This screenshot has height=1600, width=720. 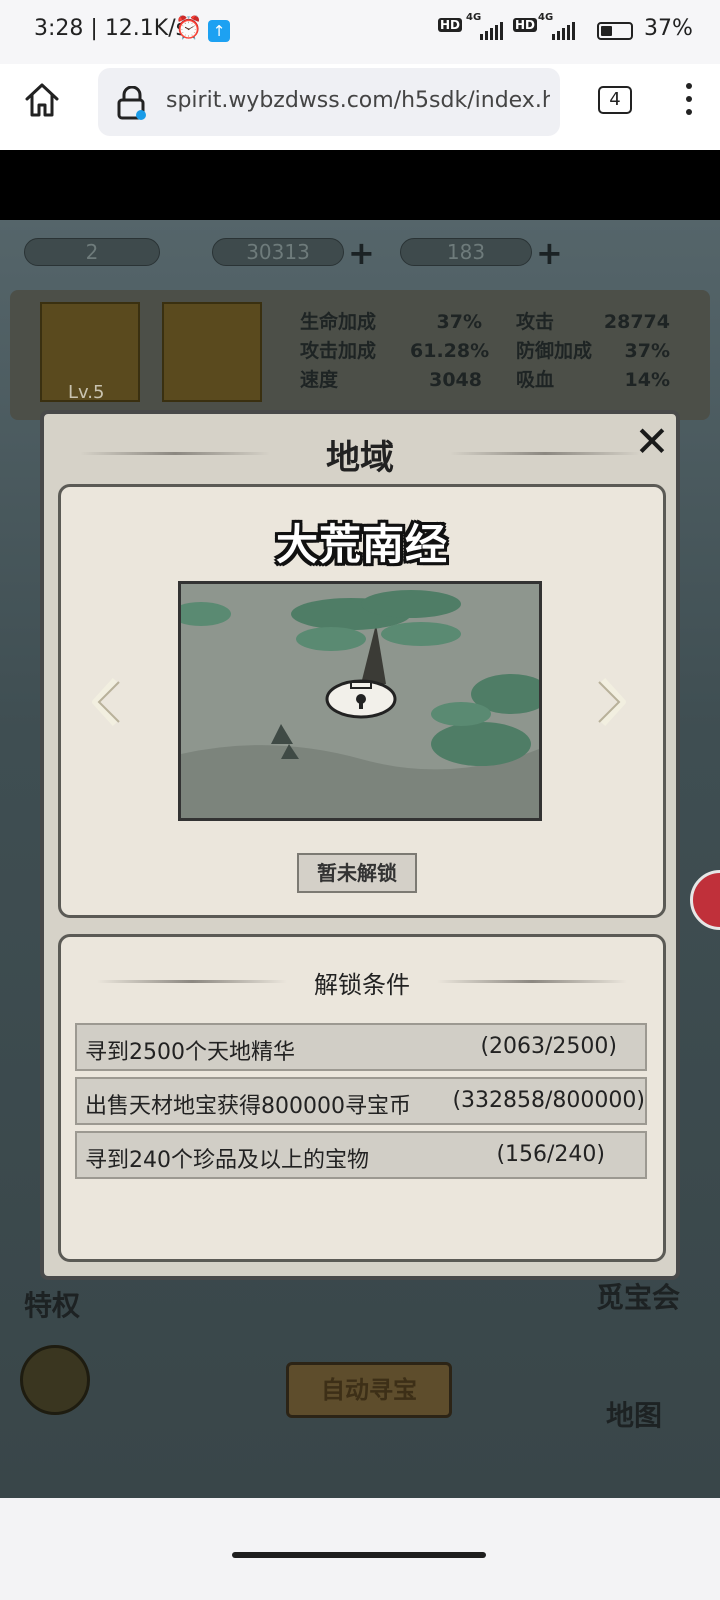 I want to click on tab-count-button: 4, so click(x=615, y=100).